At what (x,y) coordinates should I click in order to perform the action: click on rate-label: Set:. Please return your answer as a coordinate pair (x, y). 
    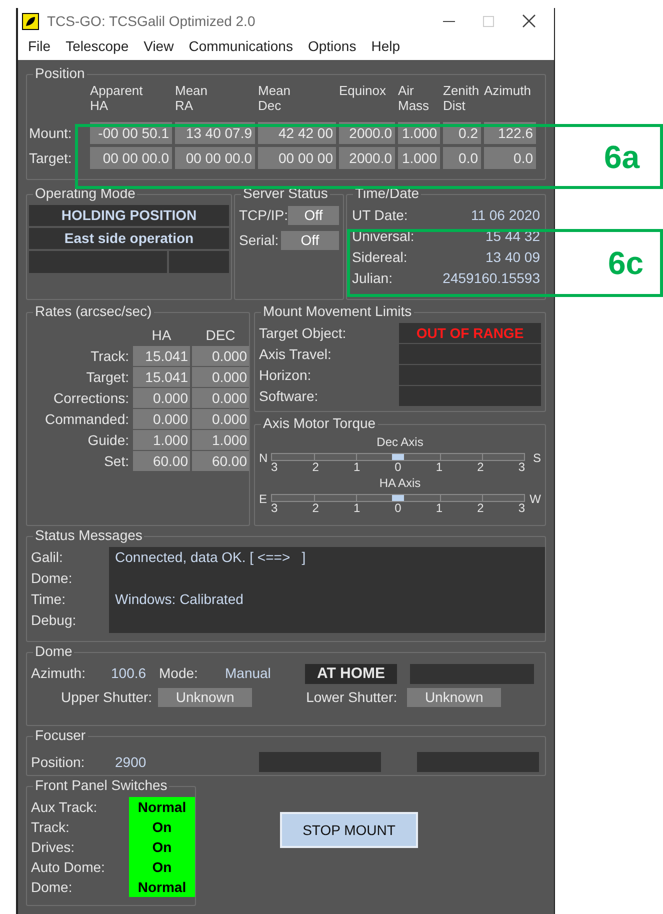
    Looking at the image, I should click on (116, 461).